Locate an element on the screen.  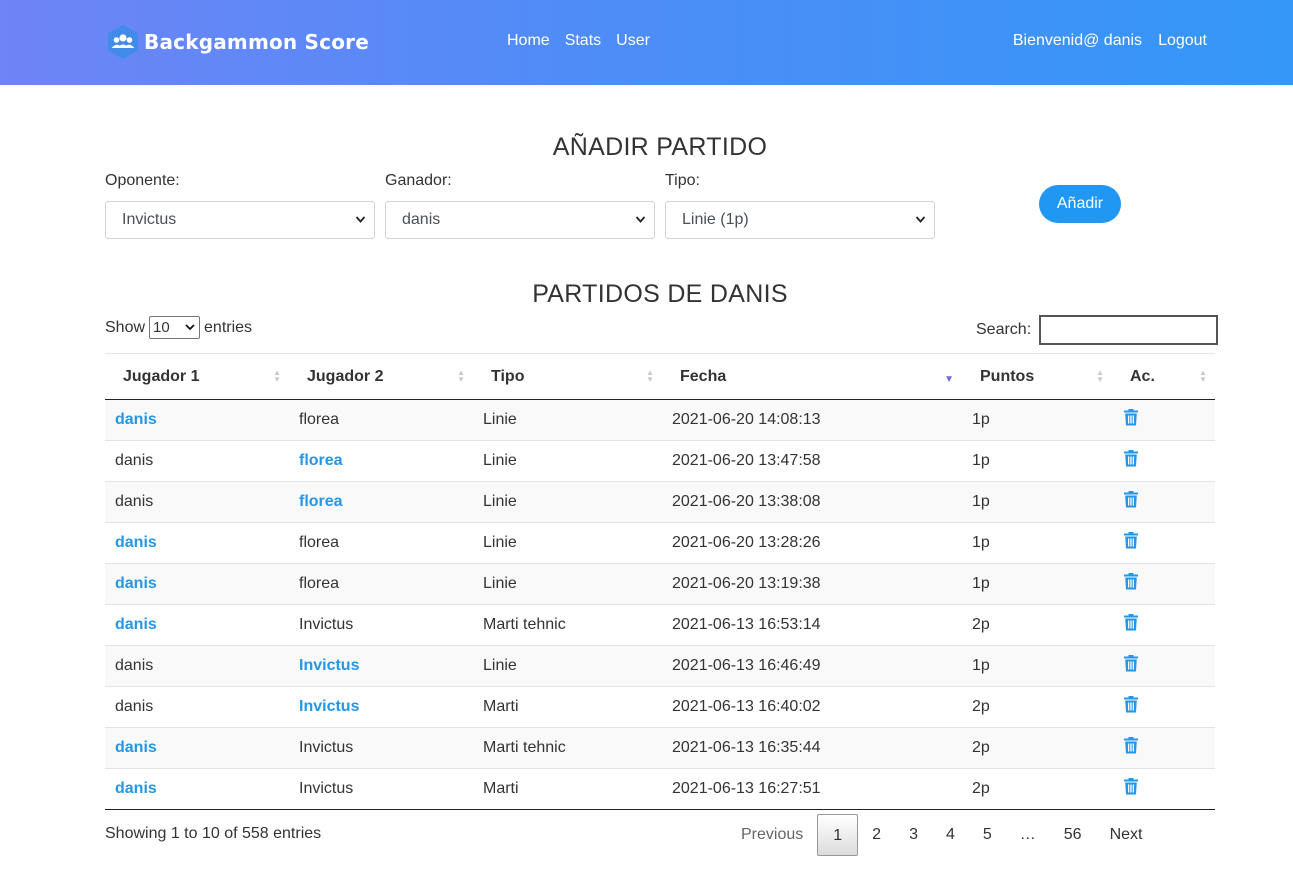
type-cell: Marti tehnic is located at coordinates (567, 625).